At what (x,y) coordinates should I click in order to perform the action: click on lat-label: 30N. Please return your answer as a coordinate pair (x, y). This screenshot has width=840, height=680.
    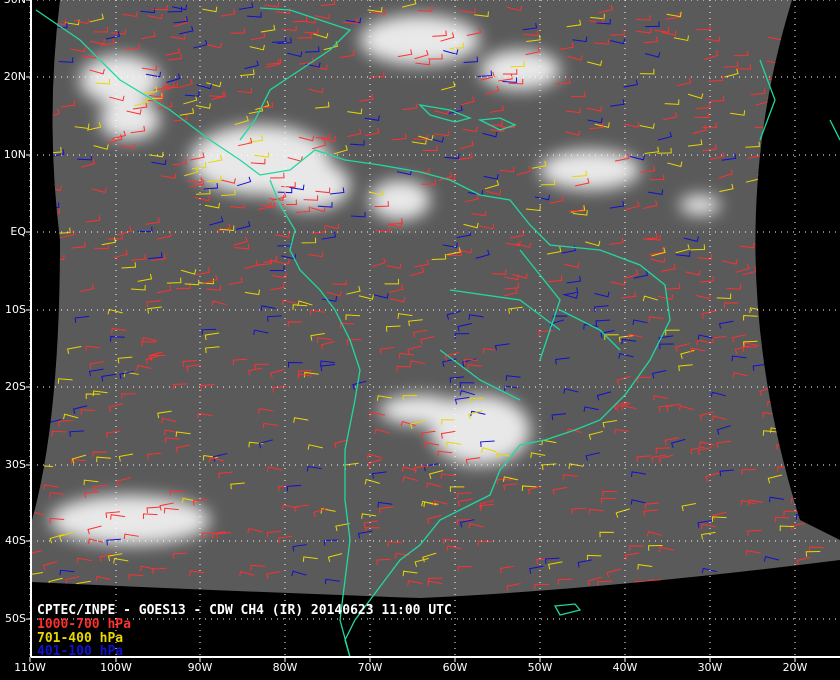
    Looking at the image, I should click on (14, 3).